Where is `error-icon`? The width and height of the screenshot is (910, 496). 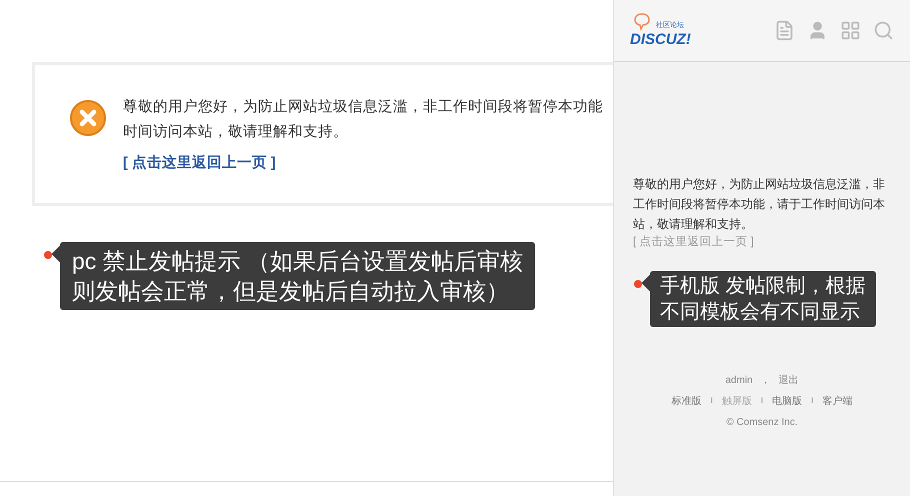 error-icon is located at coordinates (88, 118).